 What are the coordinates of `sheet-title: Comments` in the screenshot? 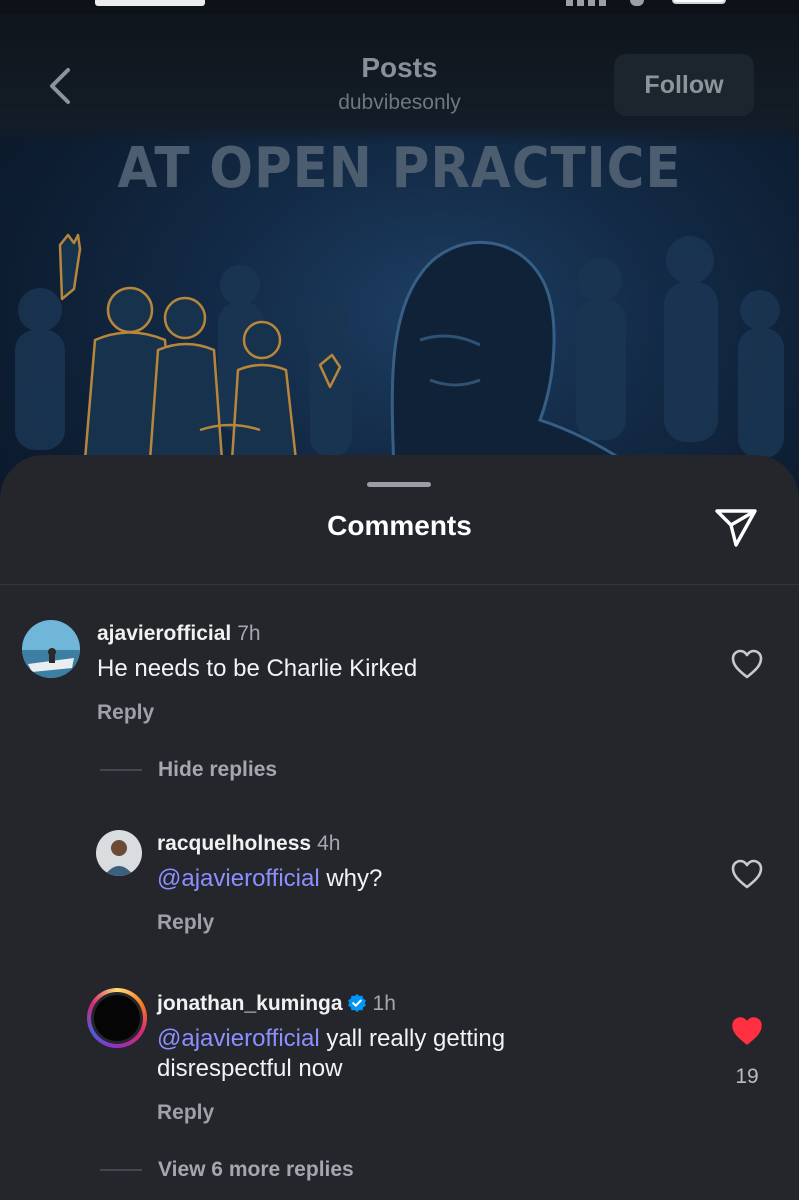 It's located at (399, 525).